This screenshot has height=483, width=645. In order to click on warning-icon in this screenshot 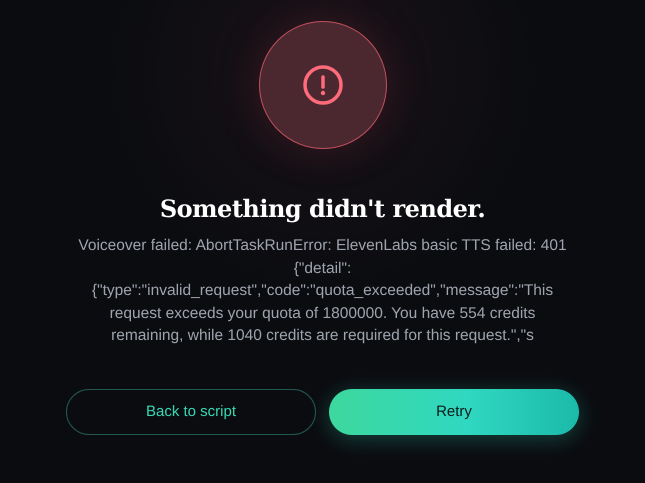, I will do `click(322, 85)`.